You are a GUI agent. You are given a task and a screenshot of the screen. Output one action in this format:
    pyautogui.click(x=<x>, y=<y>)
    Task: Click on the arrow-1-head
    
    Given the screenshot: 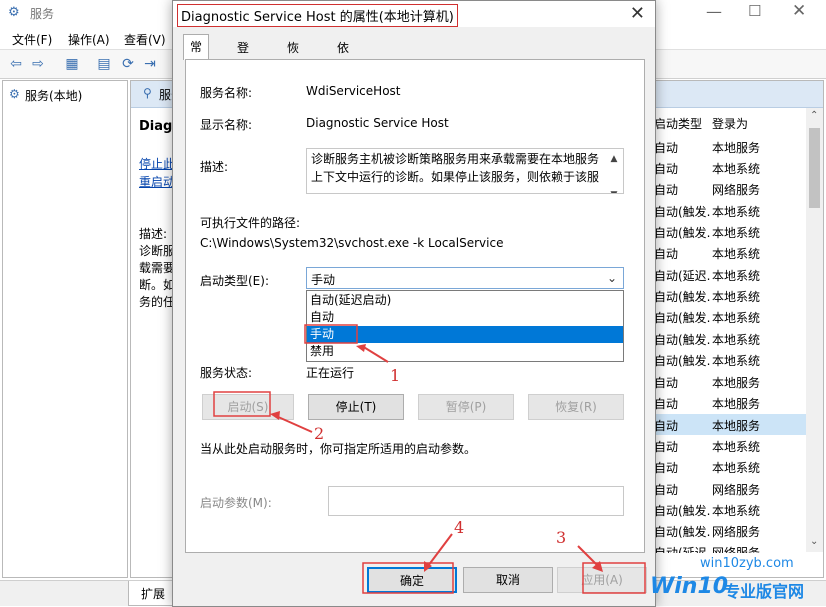 What is the action you would take?
    pyautogui.click(x=361, y=348)
    